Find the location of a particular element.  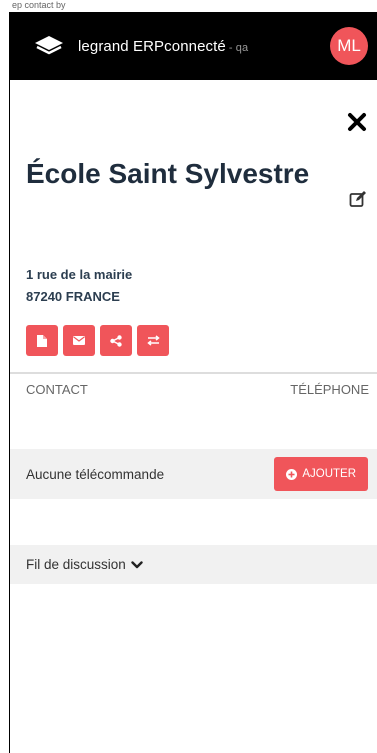

envelope-icon is located at coordinates (79, 340).